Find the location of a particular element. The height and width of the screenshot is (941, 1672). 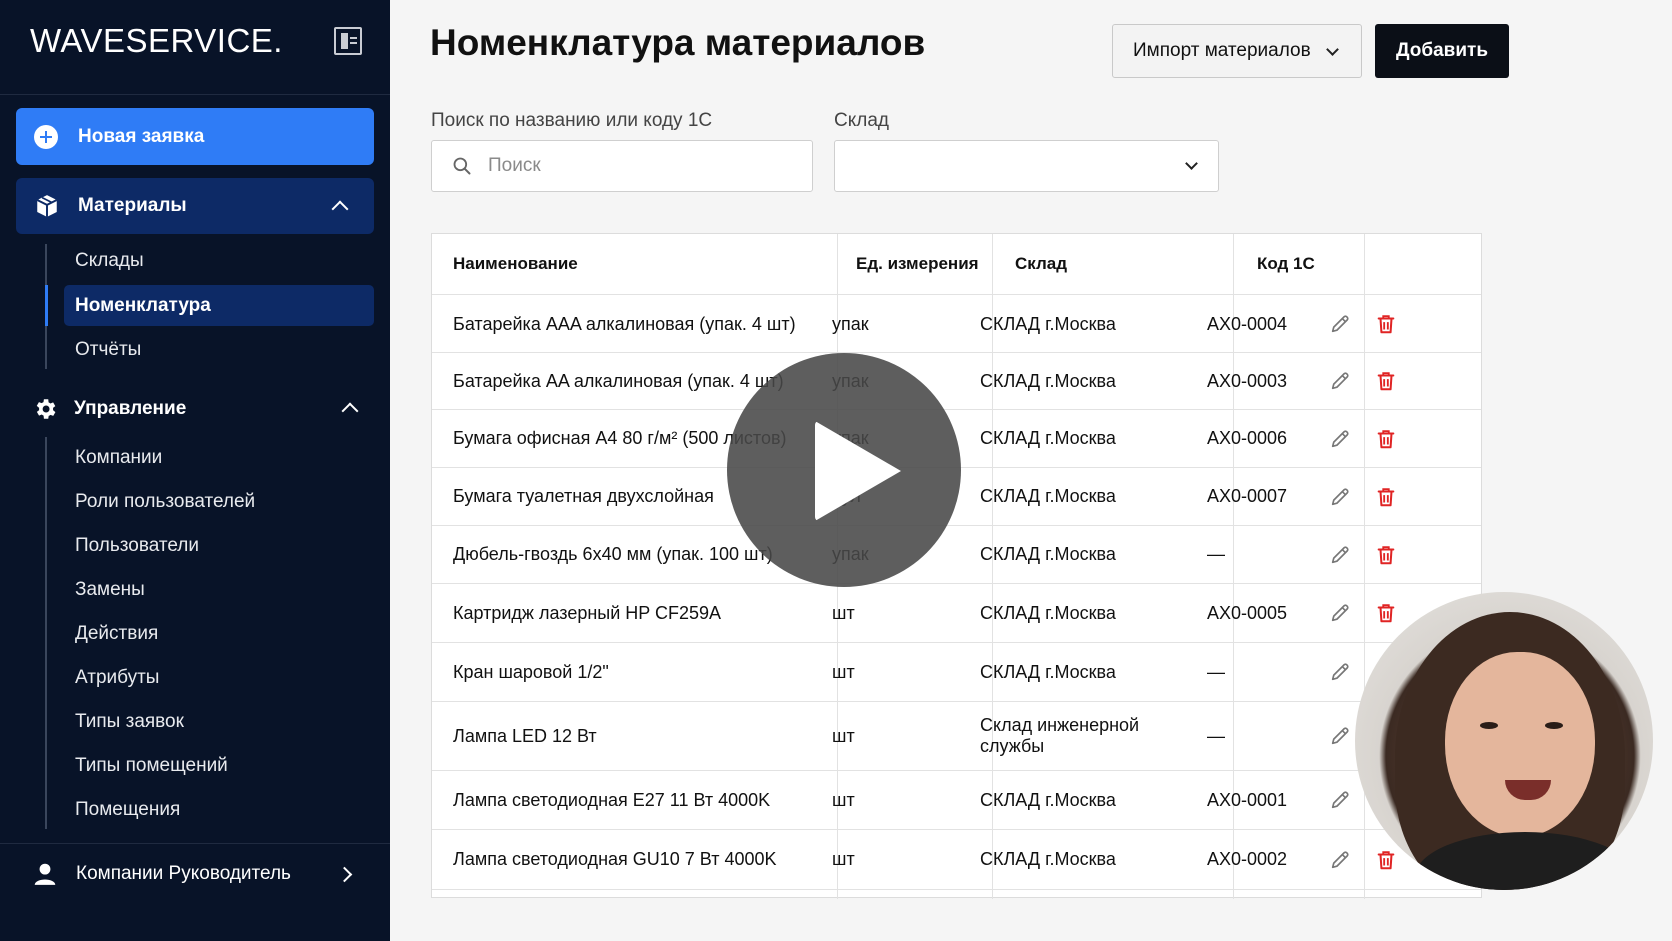

sidebar-collapse-icon is located at coordinates (348, 41).